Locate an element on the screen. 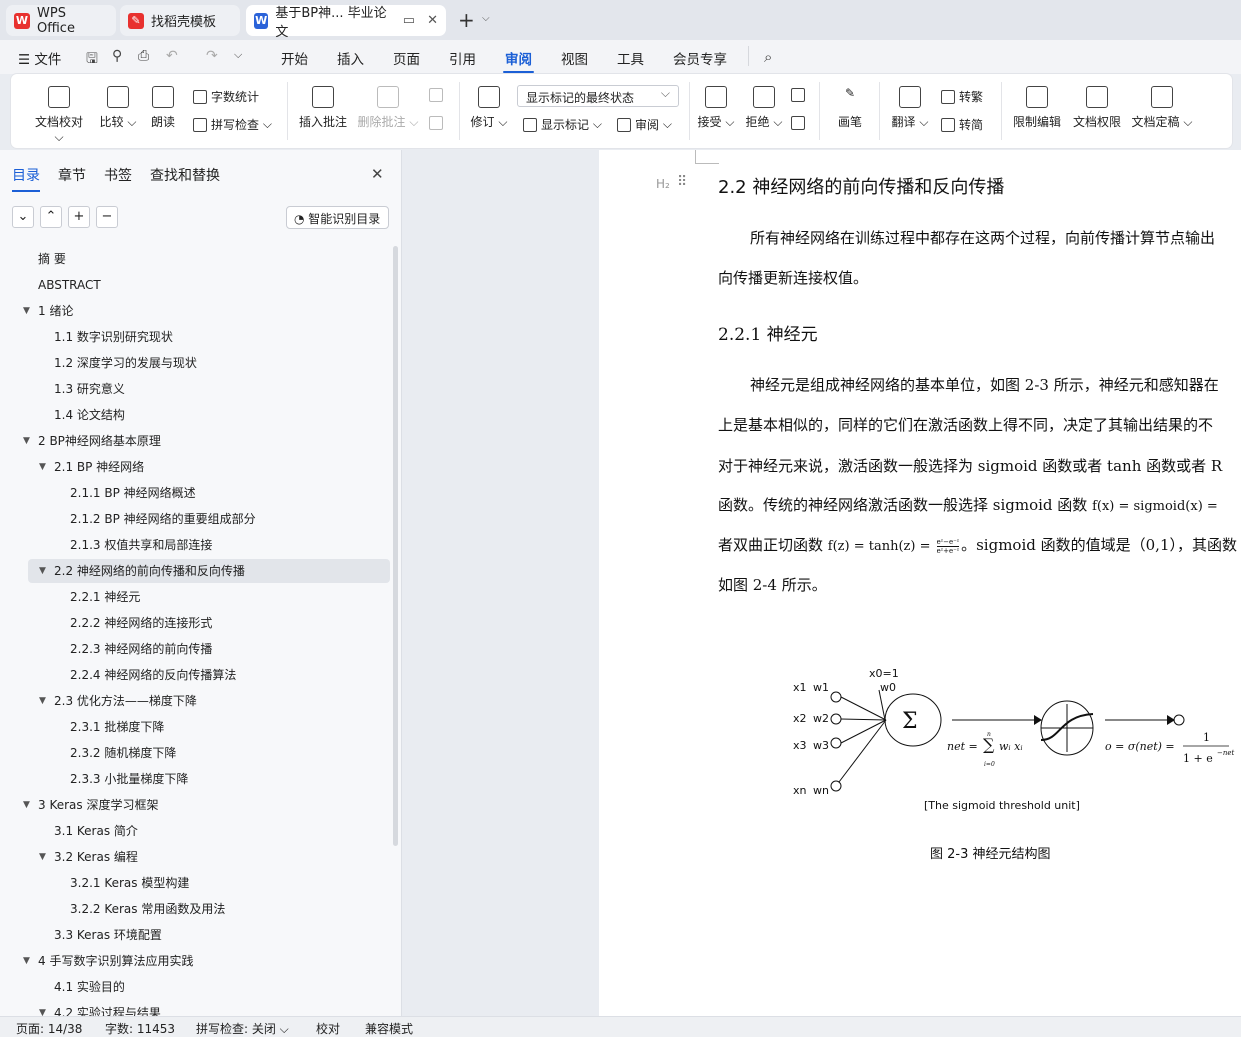  restore-window-icon: ▭ is located at coordinates (409, 20).